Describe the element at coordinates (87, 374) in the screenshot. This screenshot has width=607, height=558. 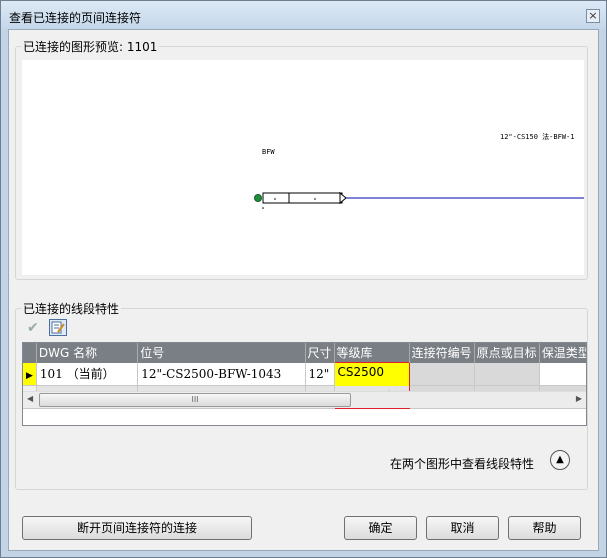
I see `cell-dwg: 101 （当前）` at that location.